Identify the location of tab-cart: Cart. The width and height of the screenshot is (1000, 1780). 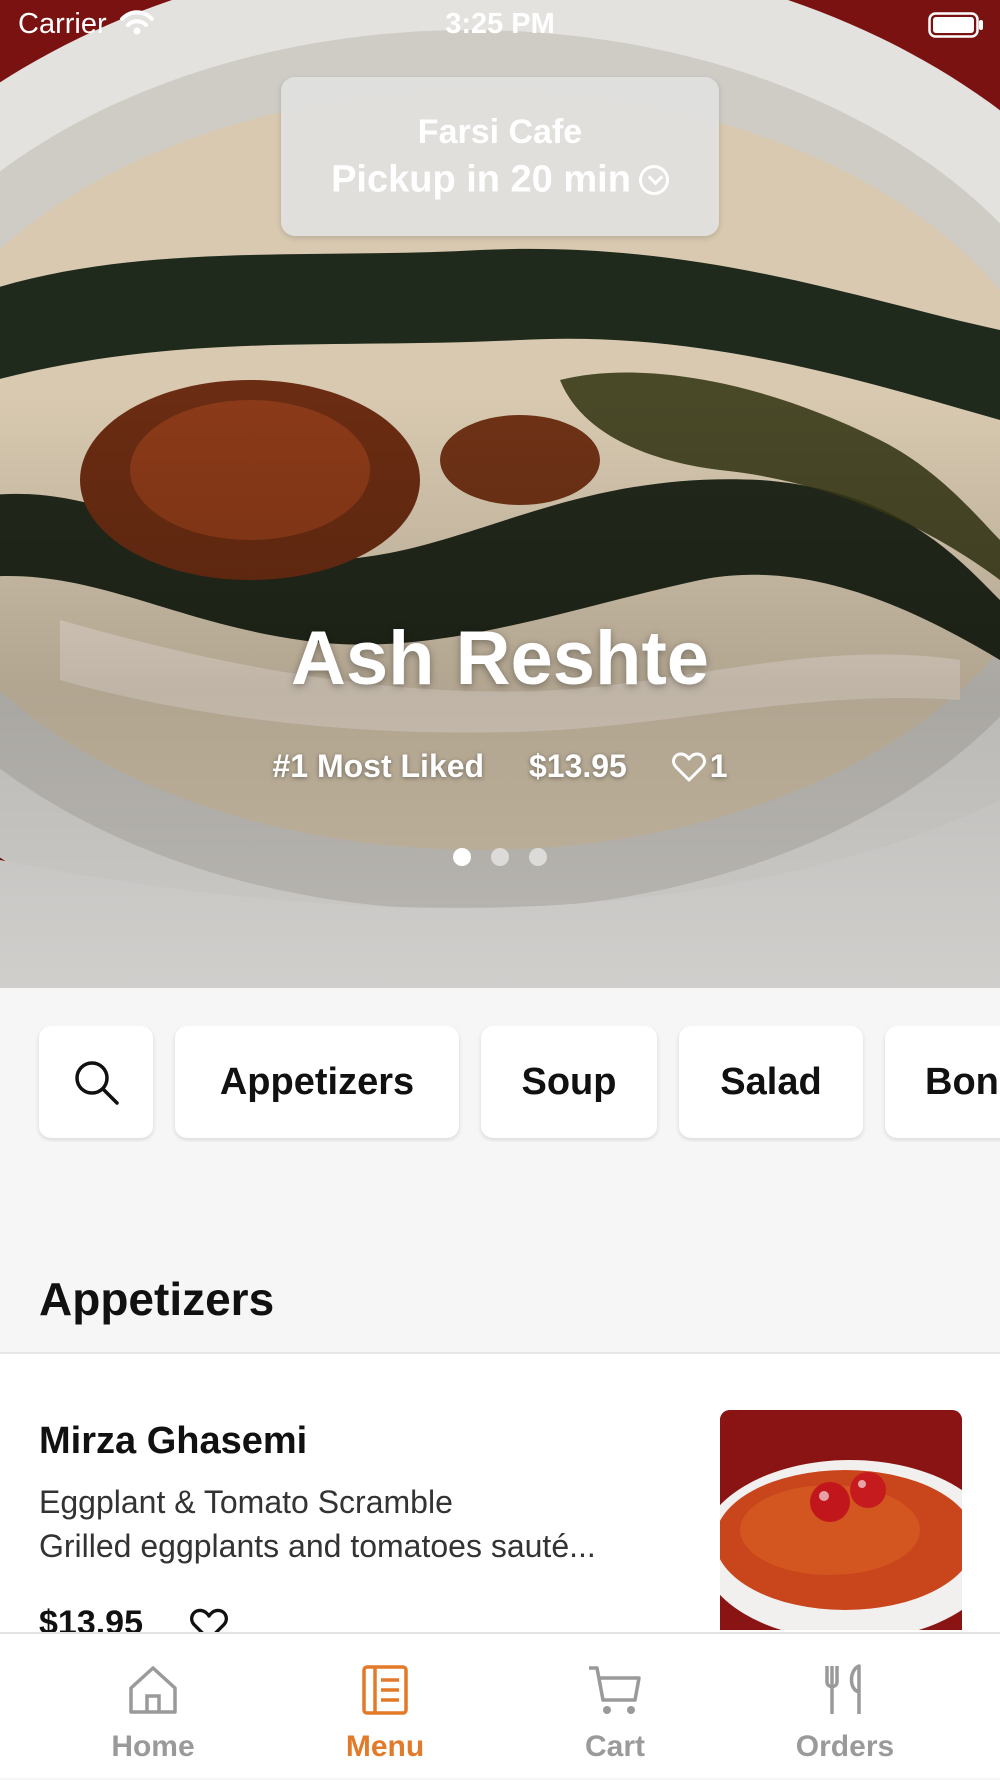
(615, 1707).